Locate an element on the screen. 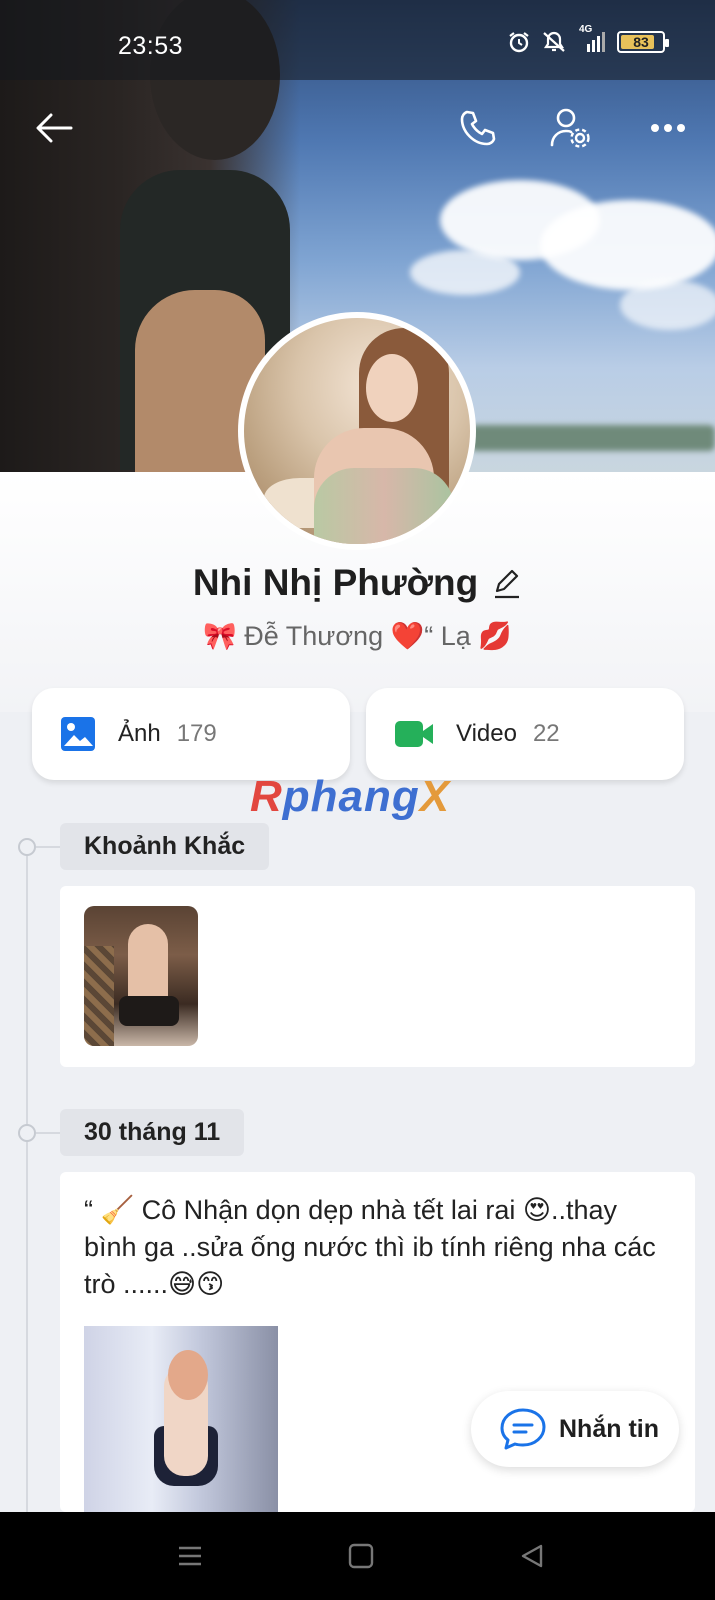 The height and width of the screenshot is (1600, 715). nav-home-button is located at coordinates (361, 1556).